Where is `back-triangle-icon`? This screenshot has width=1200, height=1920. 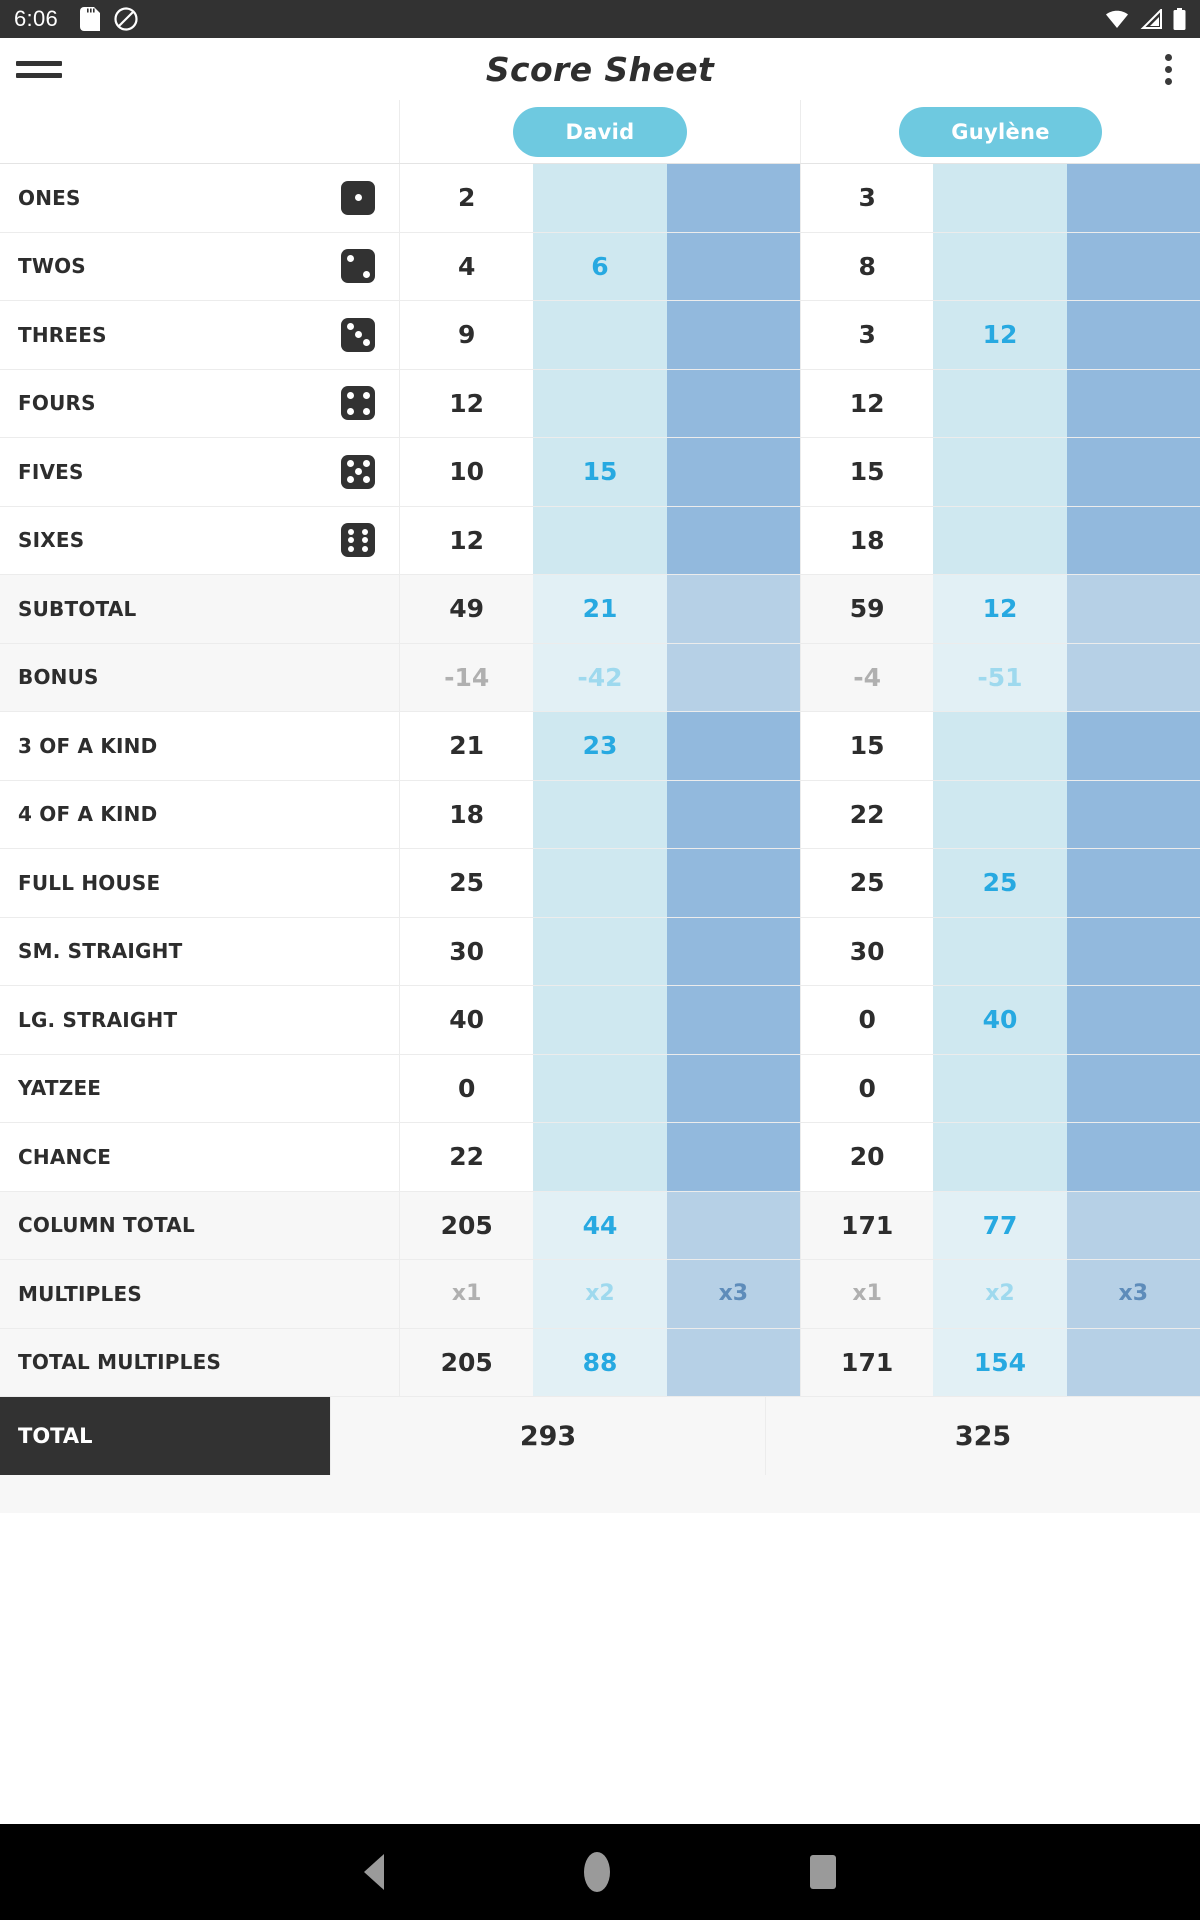 back-triangle-icon is located at coordinates (374, 1872).